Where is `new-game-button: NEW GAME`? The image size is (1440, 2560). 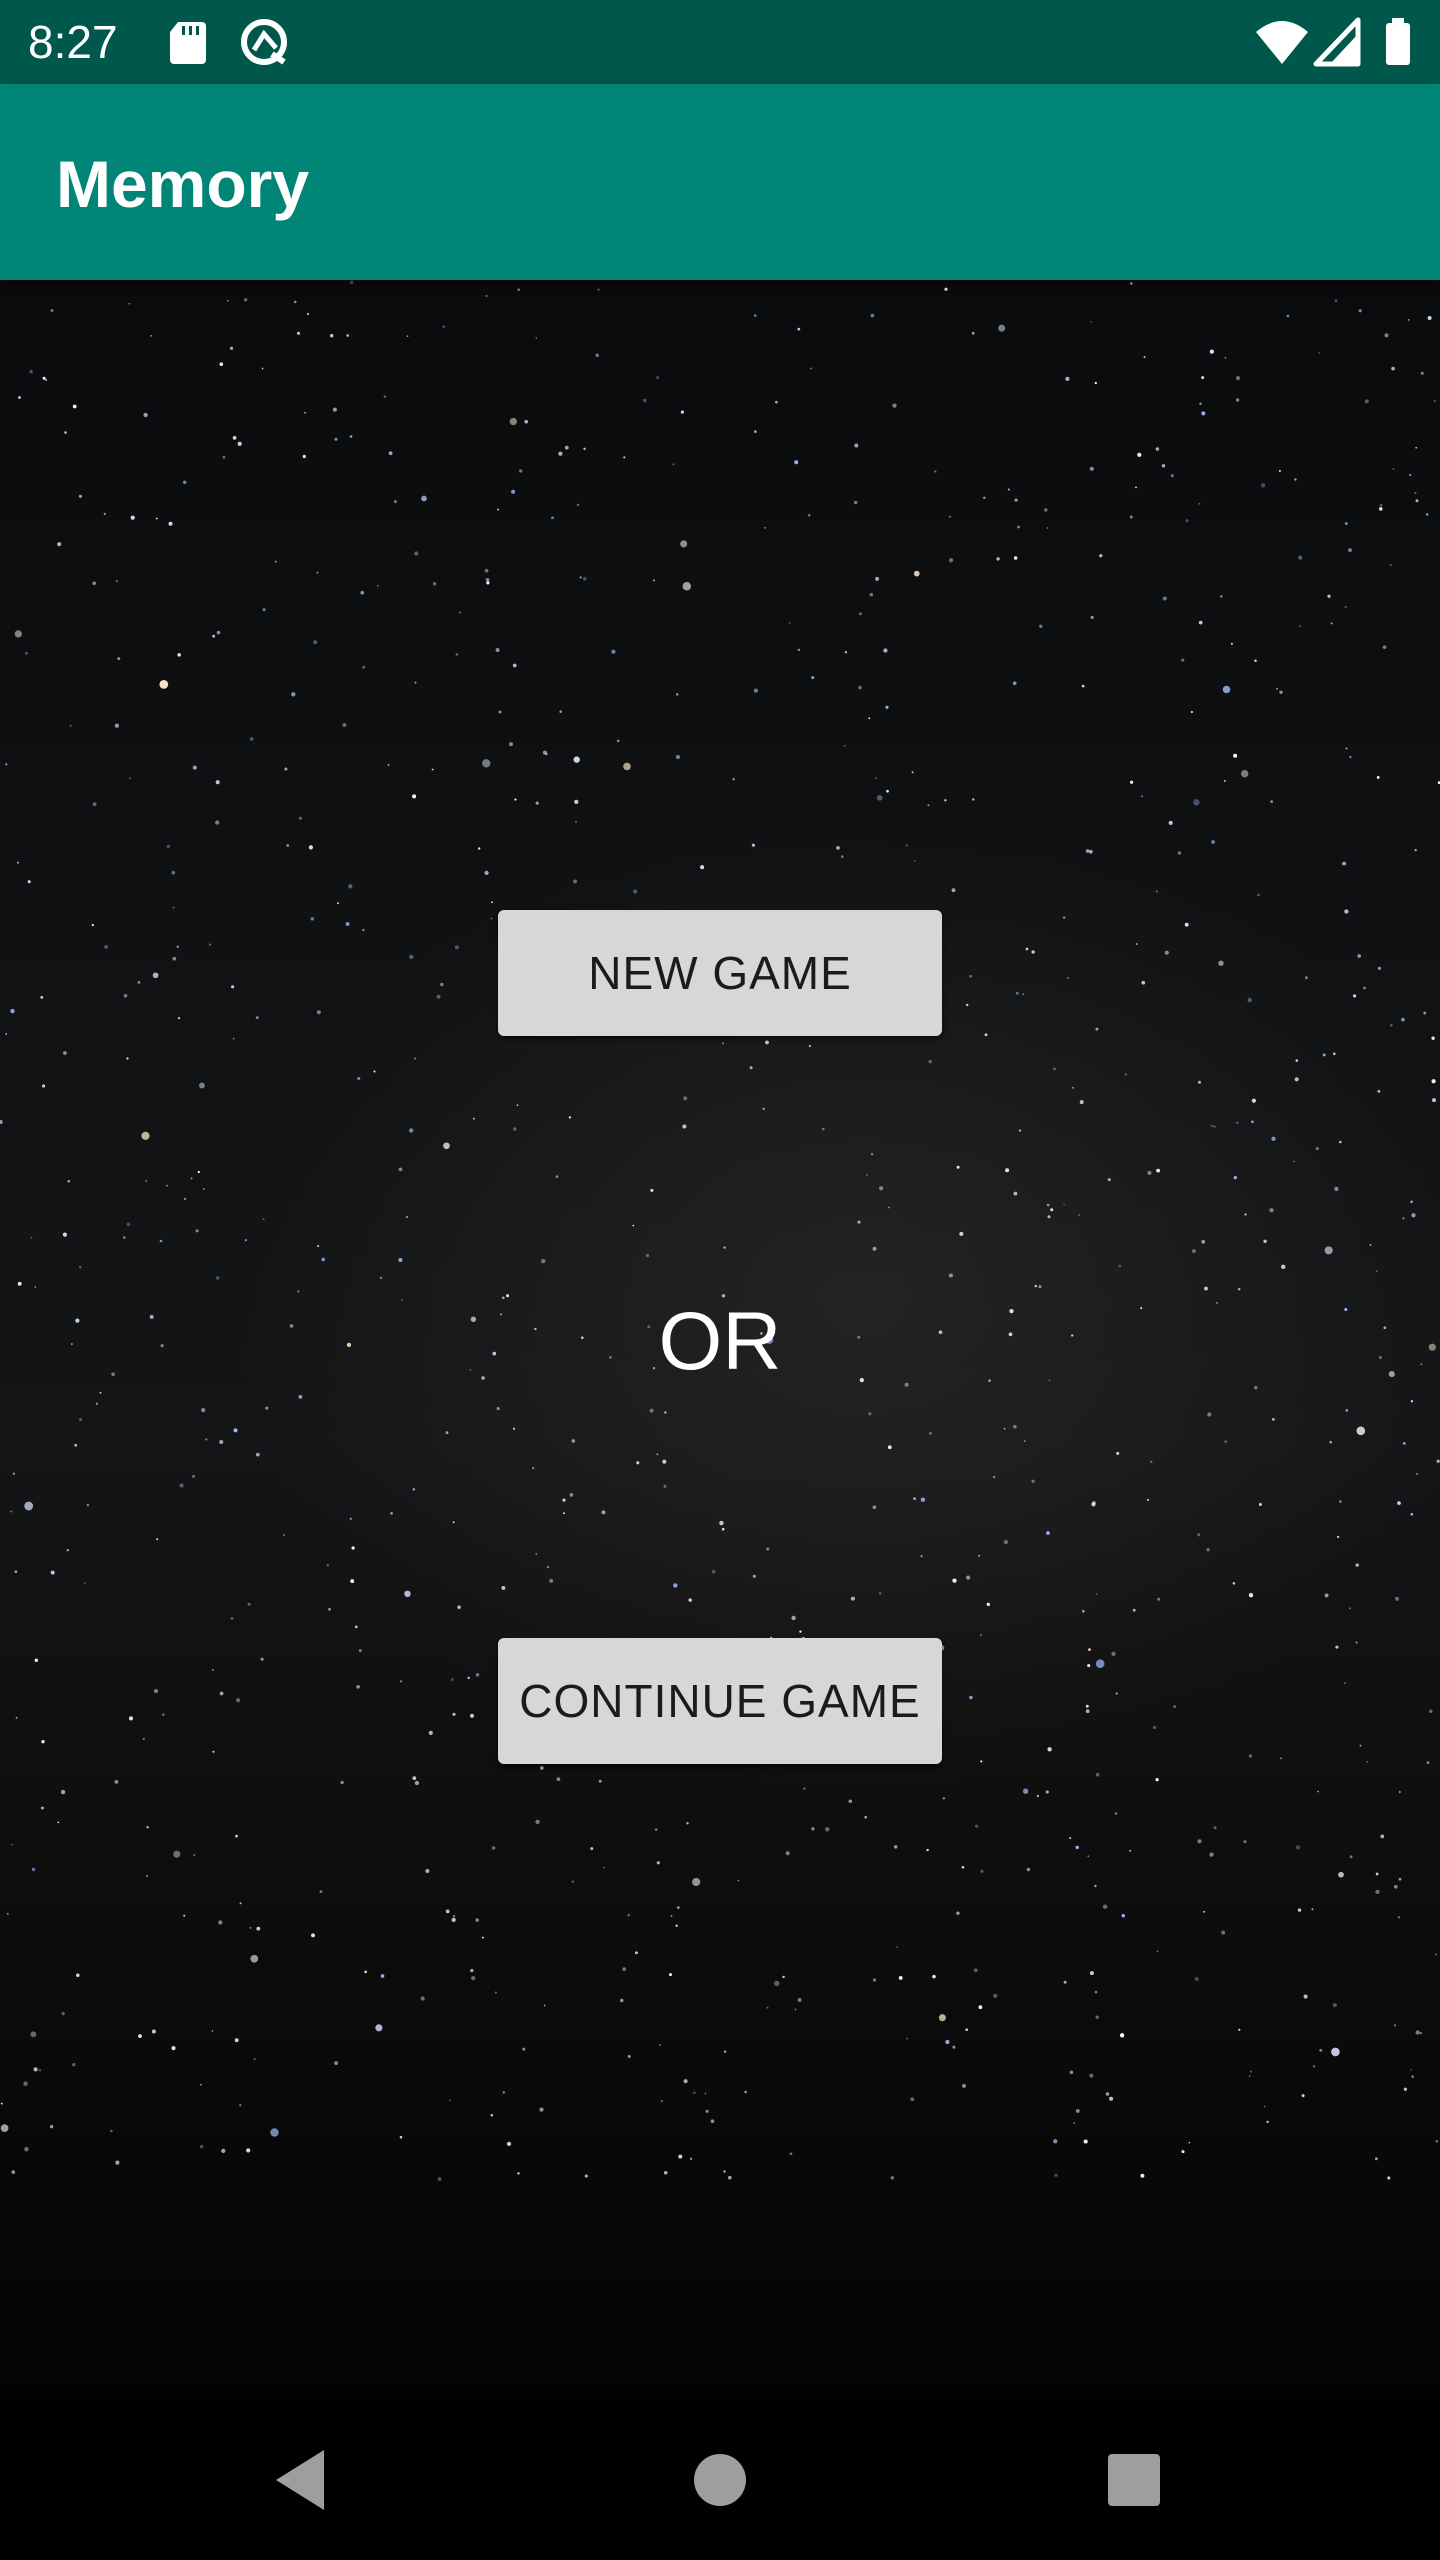
new-game-button: NEW GAME is located at coordinates (720, 973).